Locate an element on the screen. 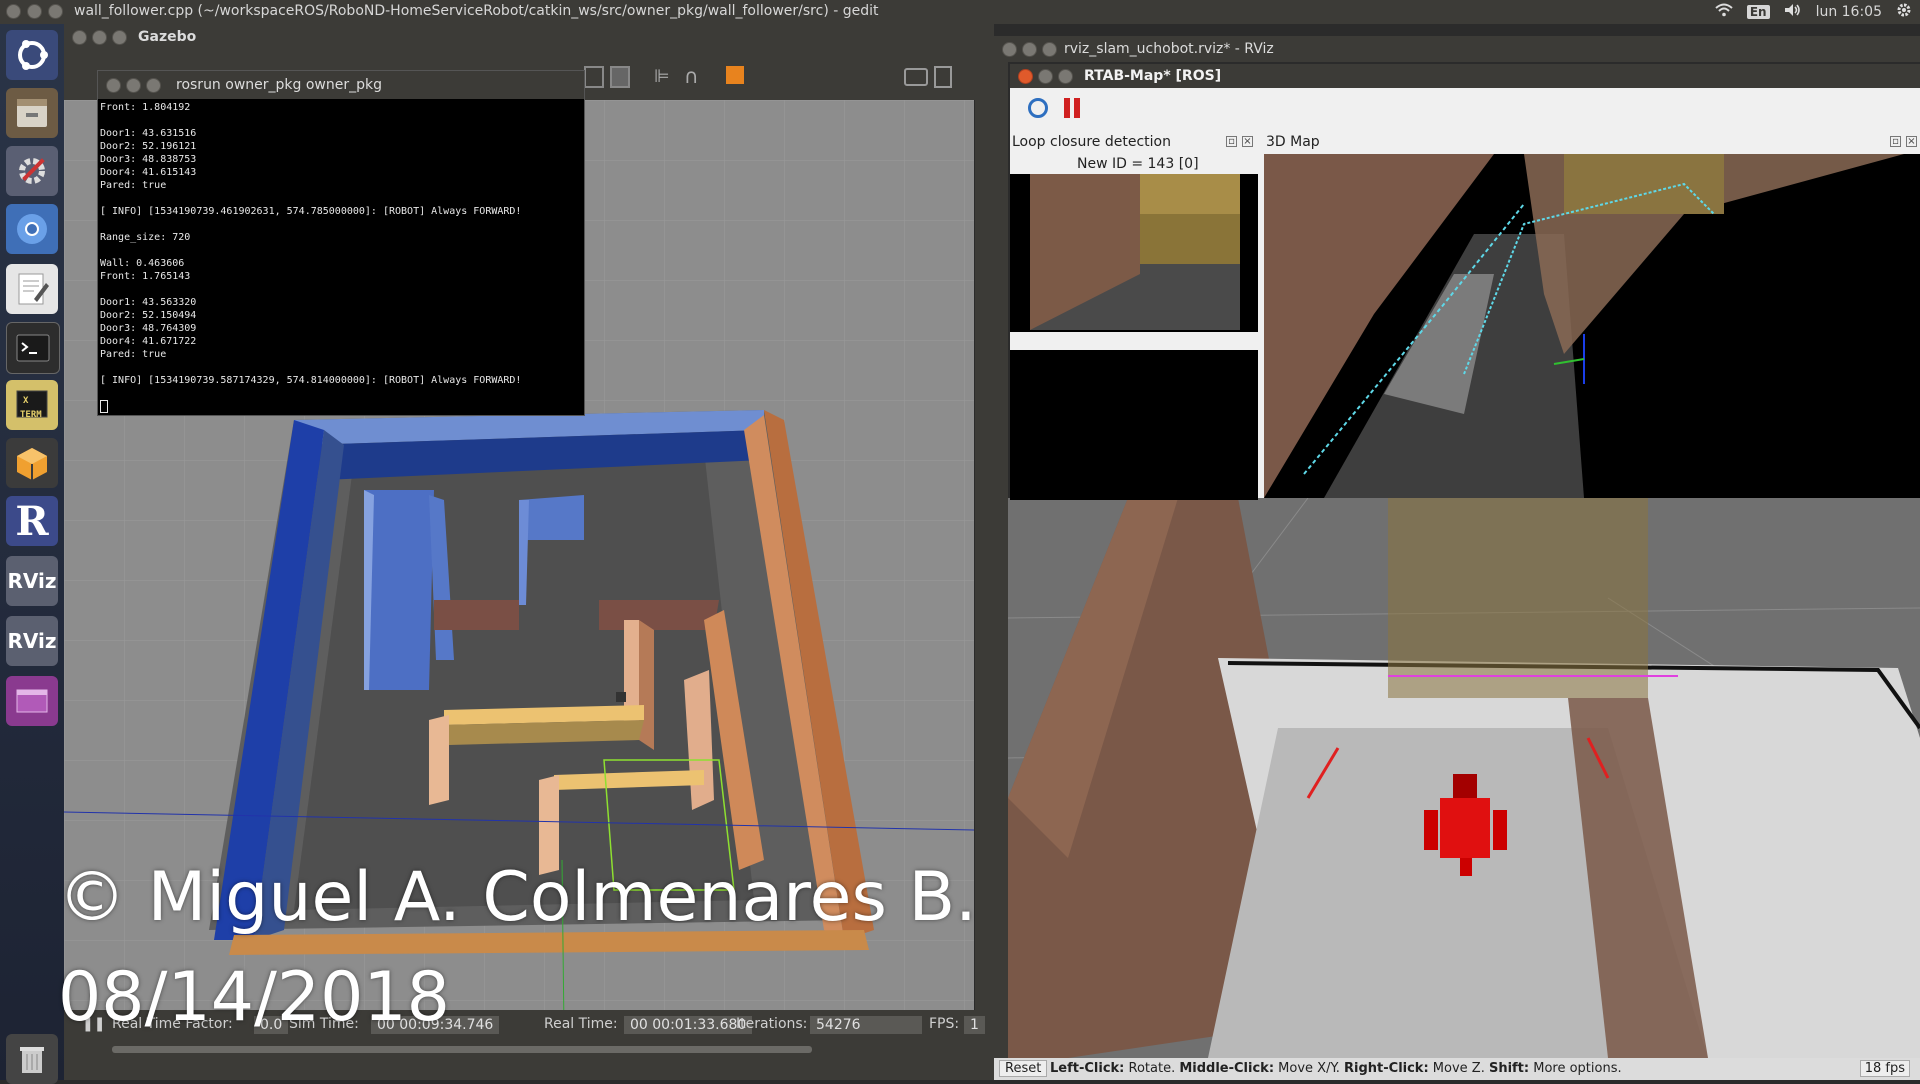  trash-icon is located at coordinates (32, 1059).